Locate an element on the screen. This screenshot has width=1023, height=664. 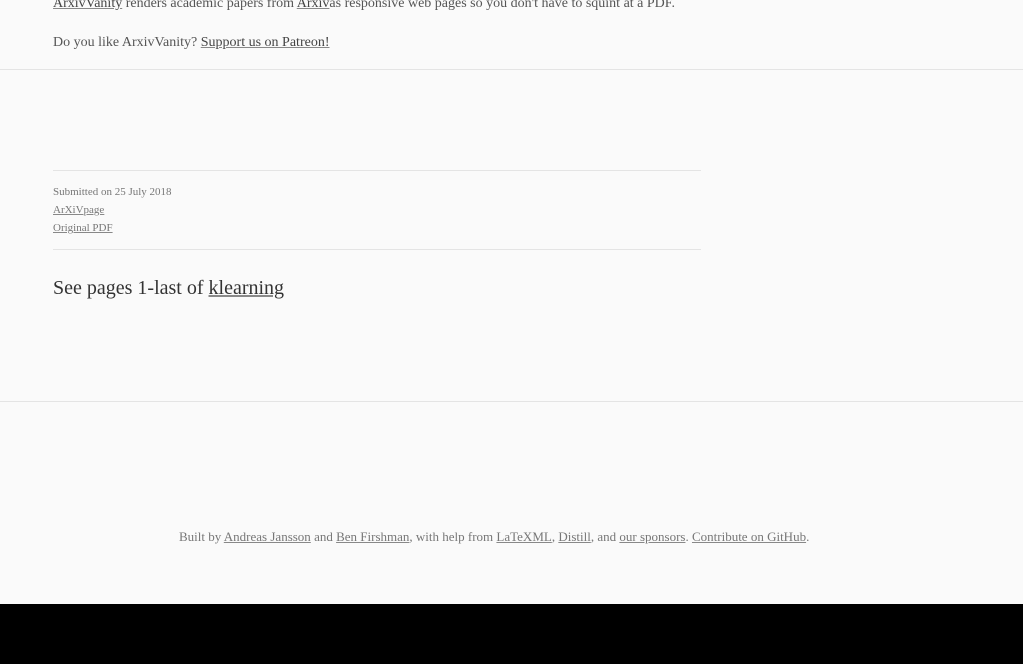
github-link: Contribute on GitHub is located at coordinates (749, 536).